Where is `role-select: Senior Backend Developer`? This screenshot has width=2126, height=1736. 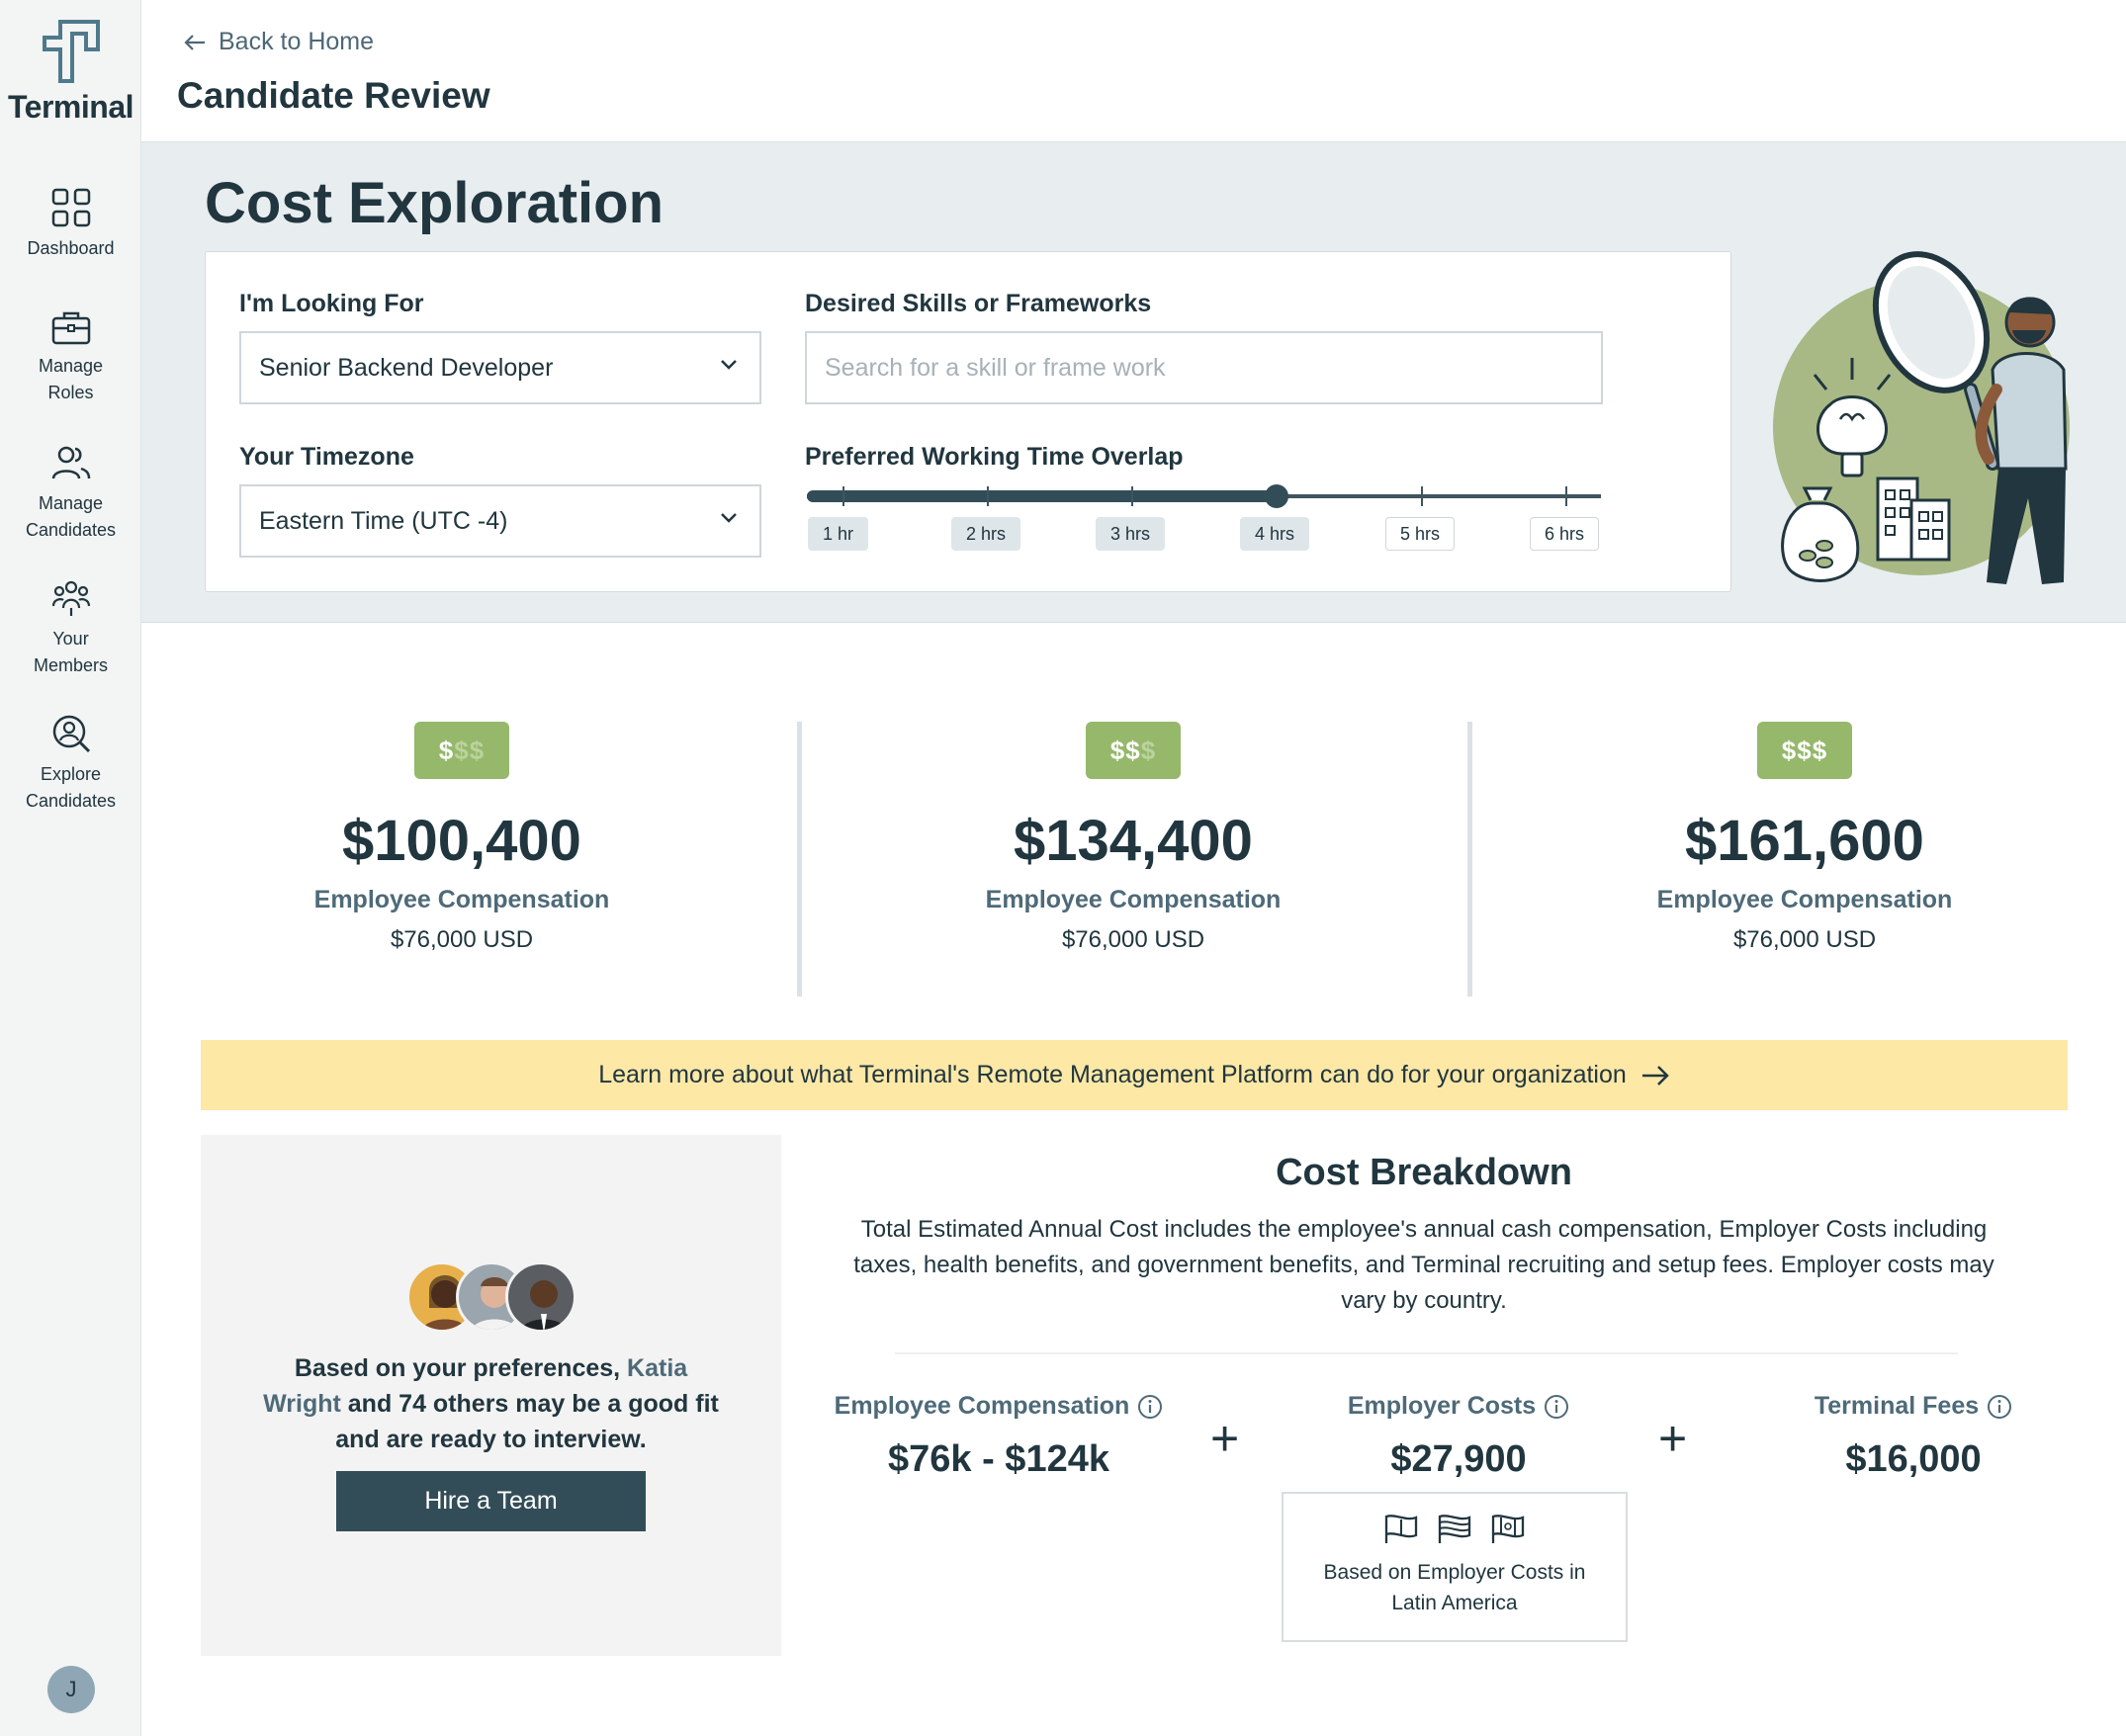
role-select: Senior Backend Developer is located at coordinates (500, 367).